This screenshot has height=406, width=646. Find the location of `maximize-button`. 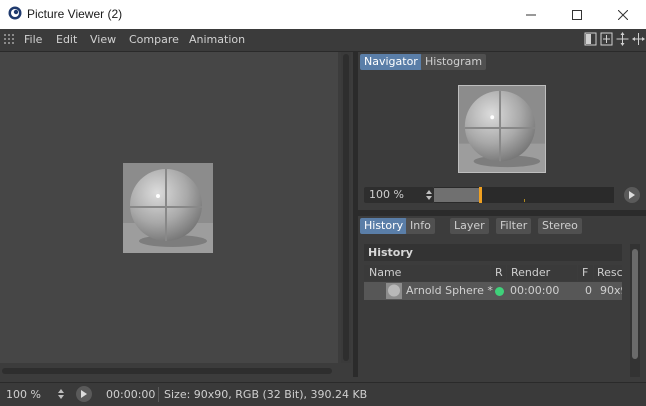

maximize-button is located at coordinates (577, 14).